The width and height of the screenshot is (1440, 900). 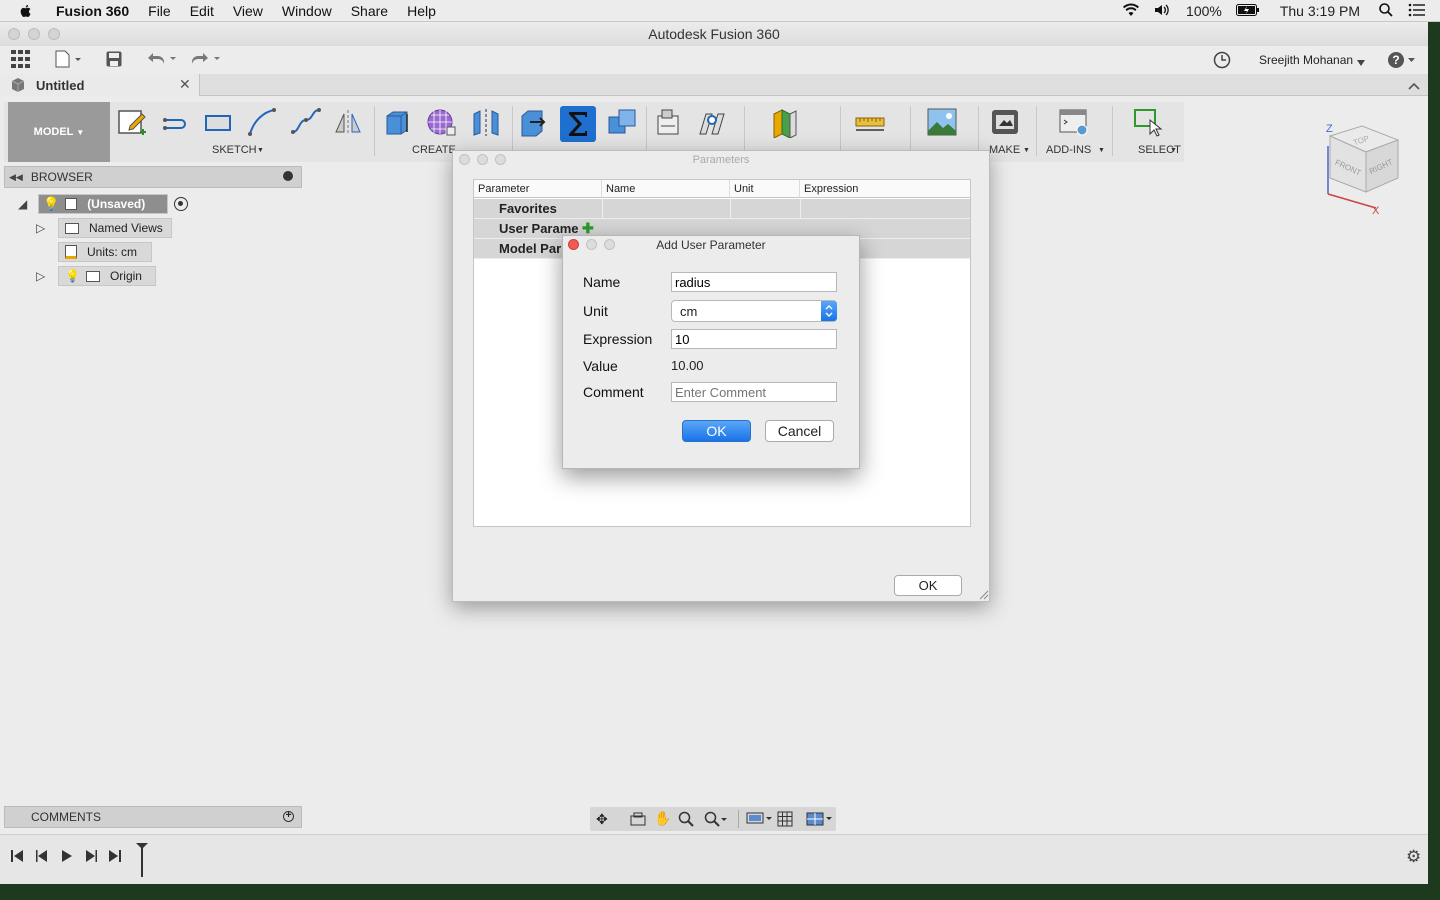 I want to click on spotlight-icon, so click(x=1386, y=11).